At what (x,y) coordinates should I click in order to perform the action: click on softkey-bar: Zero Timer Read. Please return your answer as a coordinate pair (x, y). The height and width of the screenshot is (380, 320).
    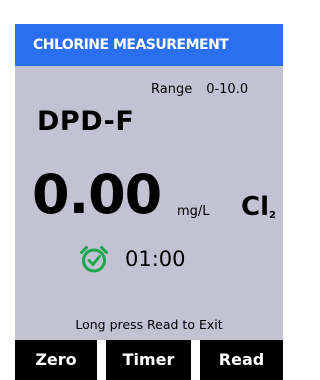
    Looking at the image, I should click on (149, 360).